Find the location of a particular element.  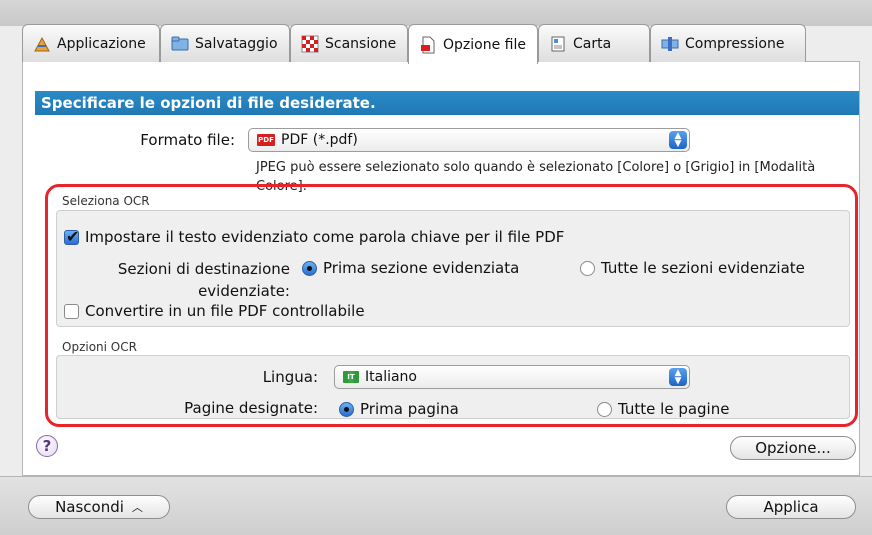

language-label: Lingua: is located at coordinates (290, 377).